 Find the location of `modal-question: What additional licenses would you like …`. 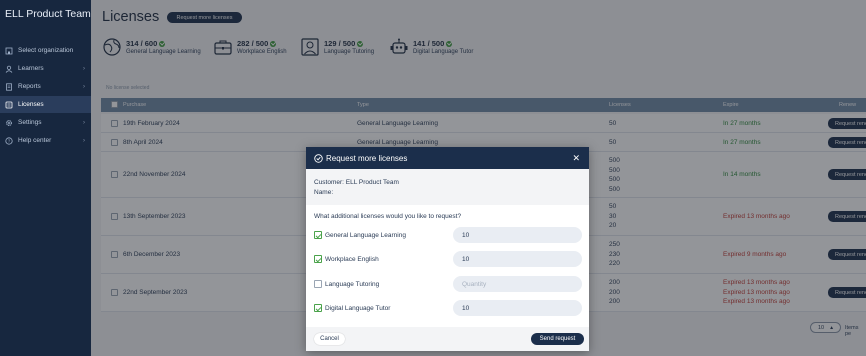

modal-question: What additional licenses would you like … is located at coordinates (388, 216).